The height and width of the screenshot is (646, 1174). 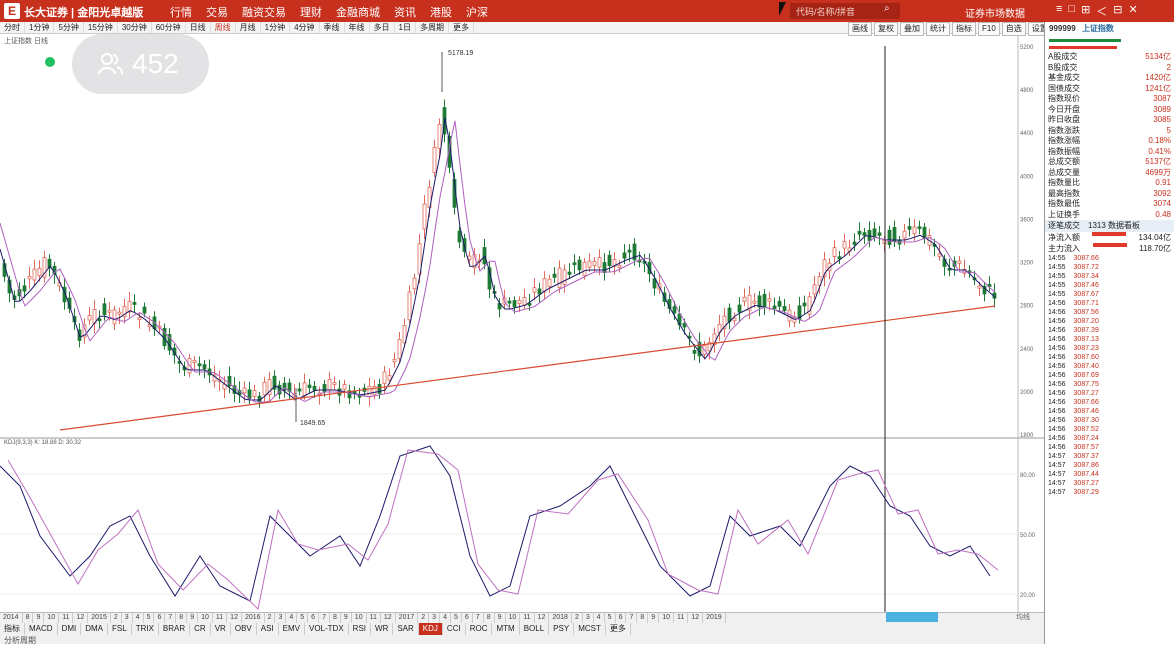 I want to click on quote-subtab: 逐笔成交, so click(x=1064, y=226).